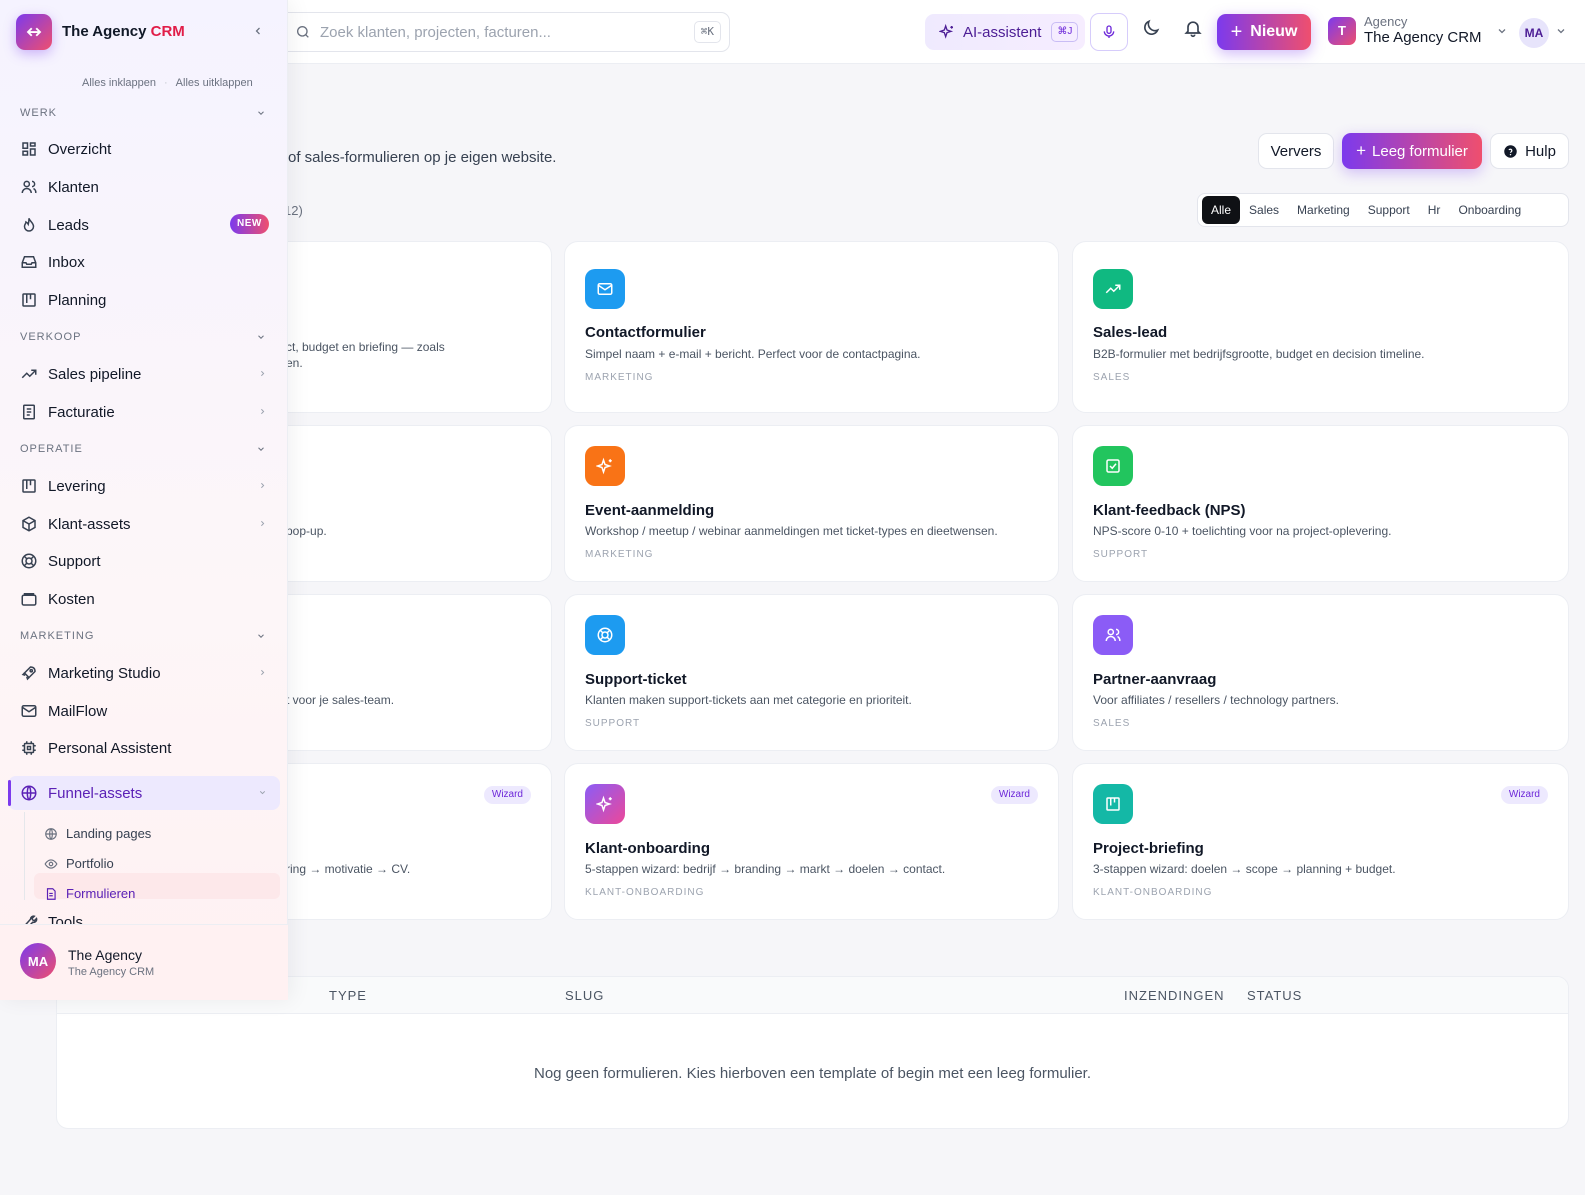 The height and width of the screenshot is (1195, 1585). Describe the element at coordinates (1418, 30) in the screenshot. I see `agency-switcher: T Agency The Agency CRM` at that location.